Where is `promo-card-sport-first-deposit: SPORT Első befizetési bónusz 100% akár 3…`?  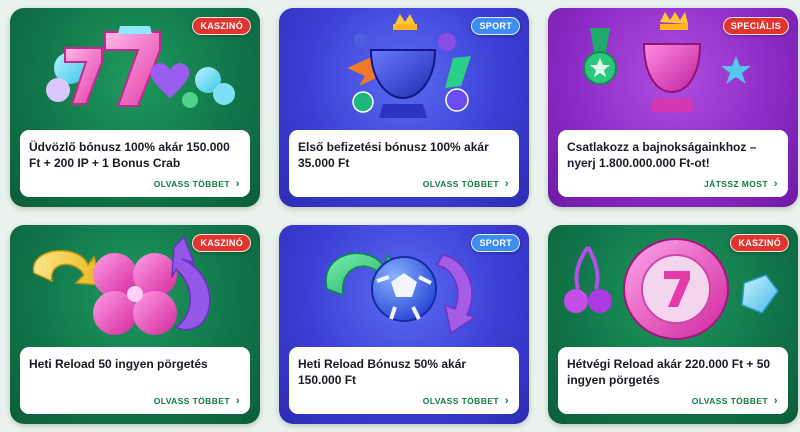
promo-card-sport-first-deposit: SPORT Első befizetési bónusz 100% akár 3… is located at coordinates (404, 107).